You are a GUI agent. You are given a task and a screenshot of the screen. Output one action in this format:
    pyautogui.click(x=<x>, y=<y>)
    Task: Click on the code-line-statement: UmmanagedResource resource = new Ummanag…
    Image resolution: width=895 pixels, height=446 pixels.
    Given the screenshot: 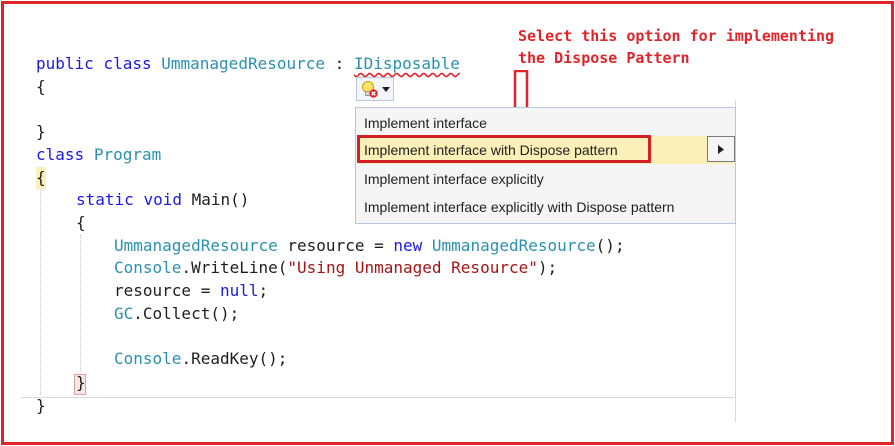 What is the action you would take?
    pyautogui.click(x=369, y=246)
    